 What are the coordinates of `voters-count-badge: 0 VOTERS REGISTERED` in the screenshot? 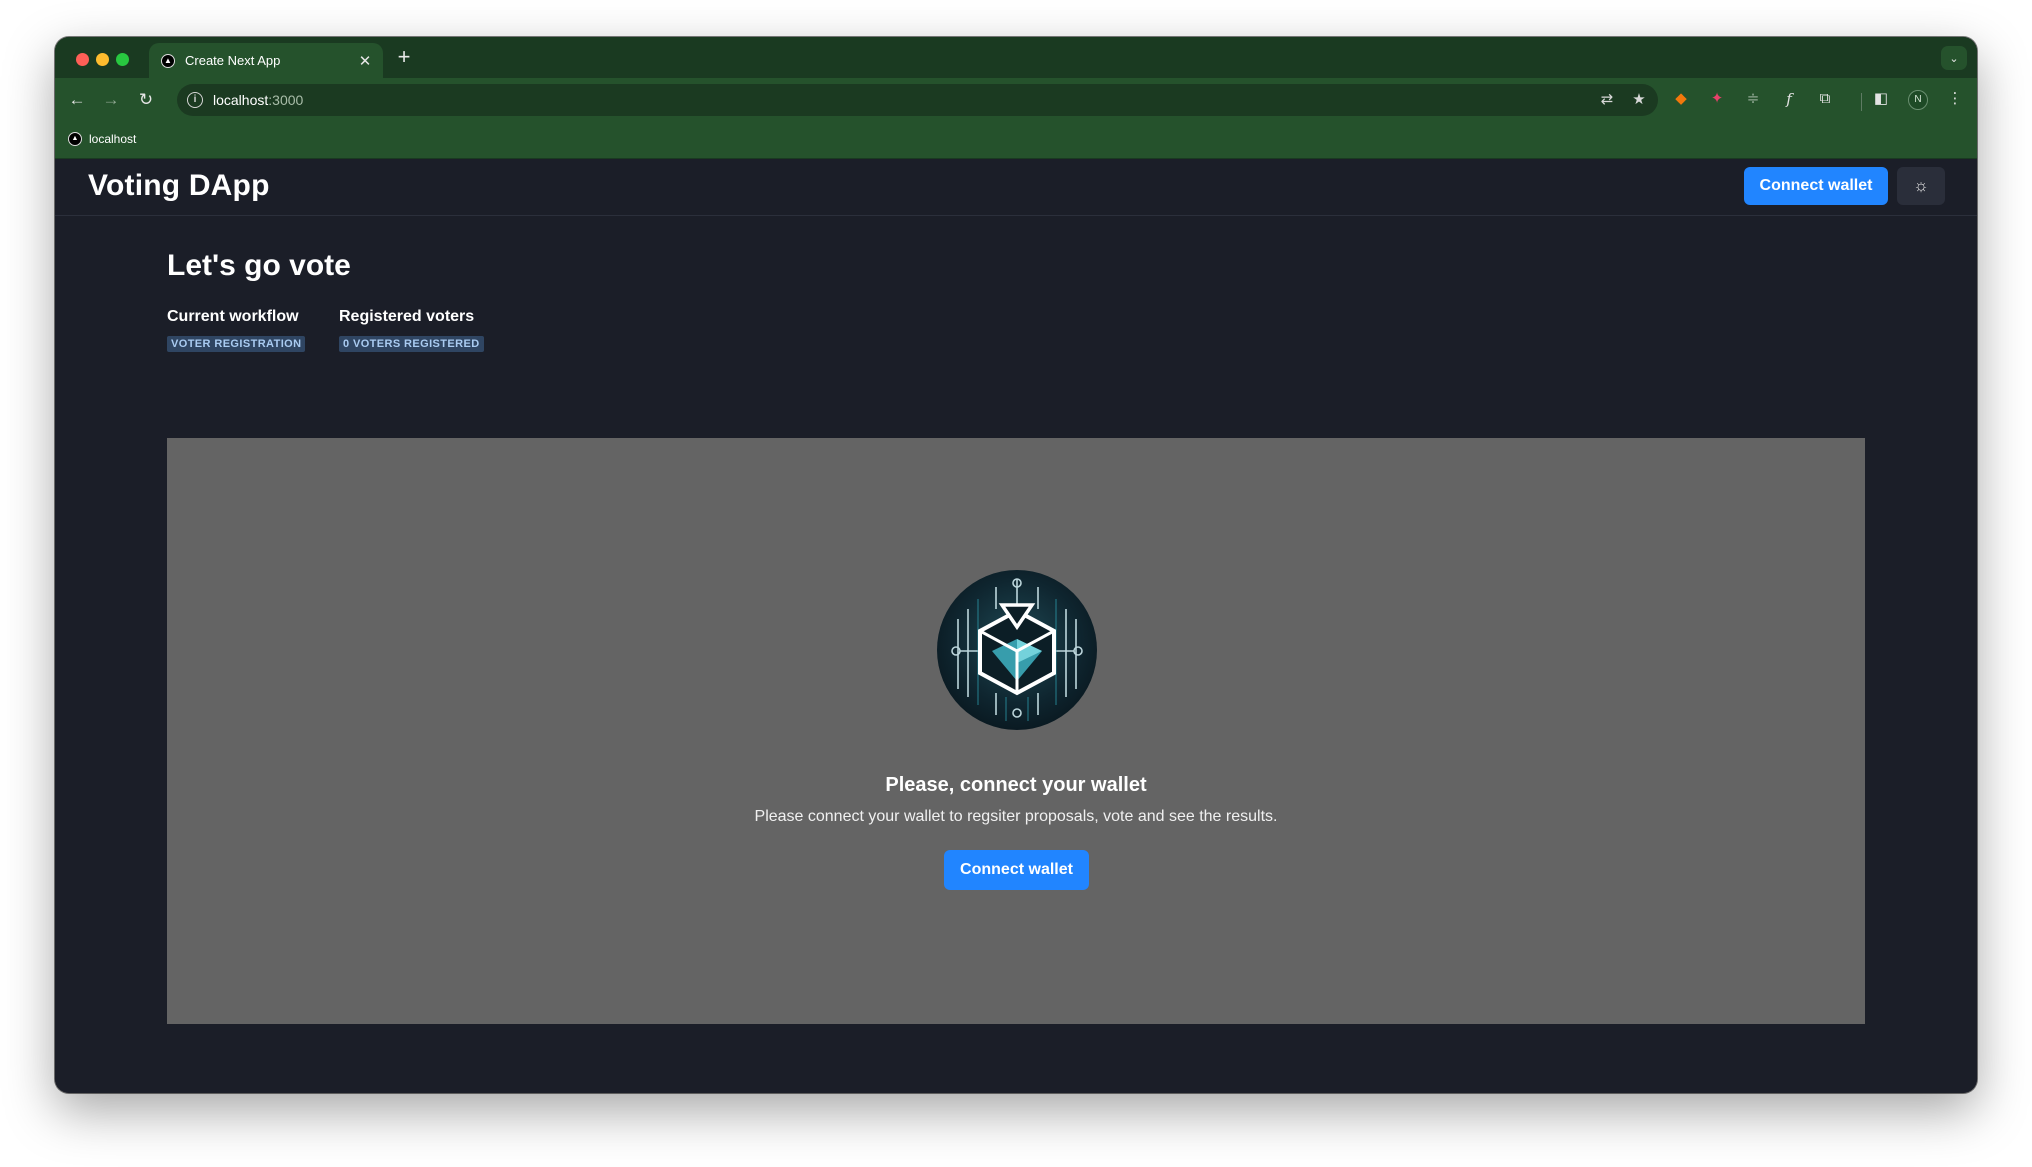 It's located at (411, 344).